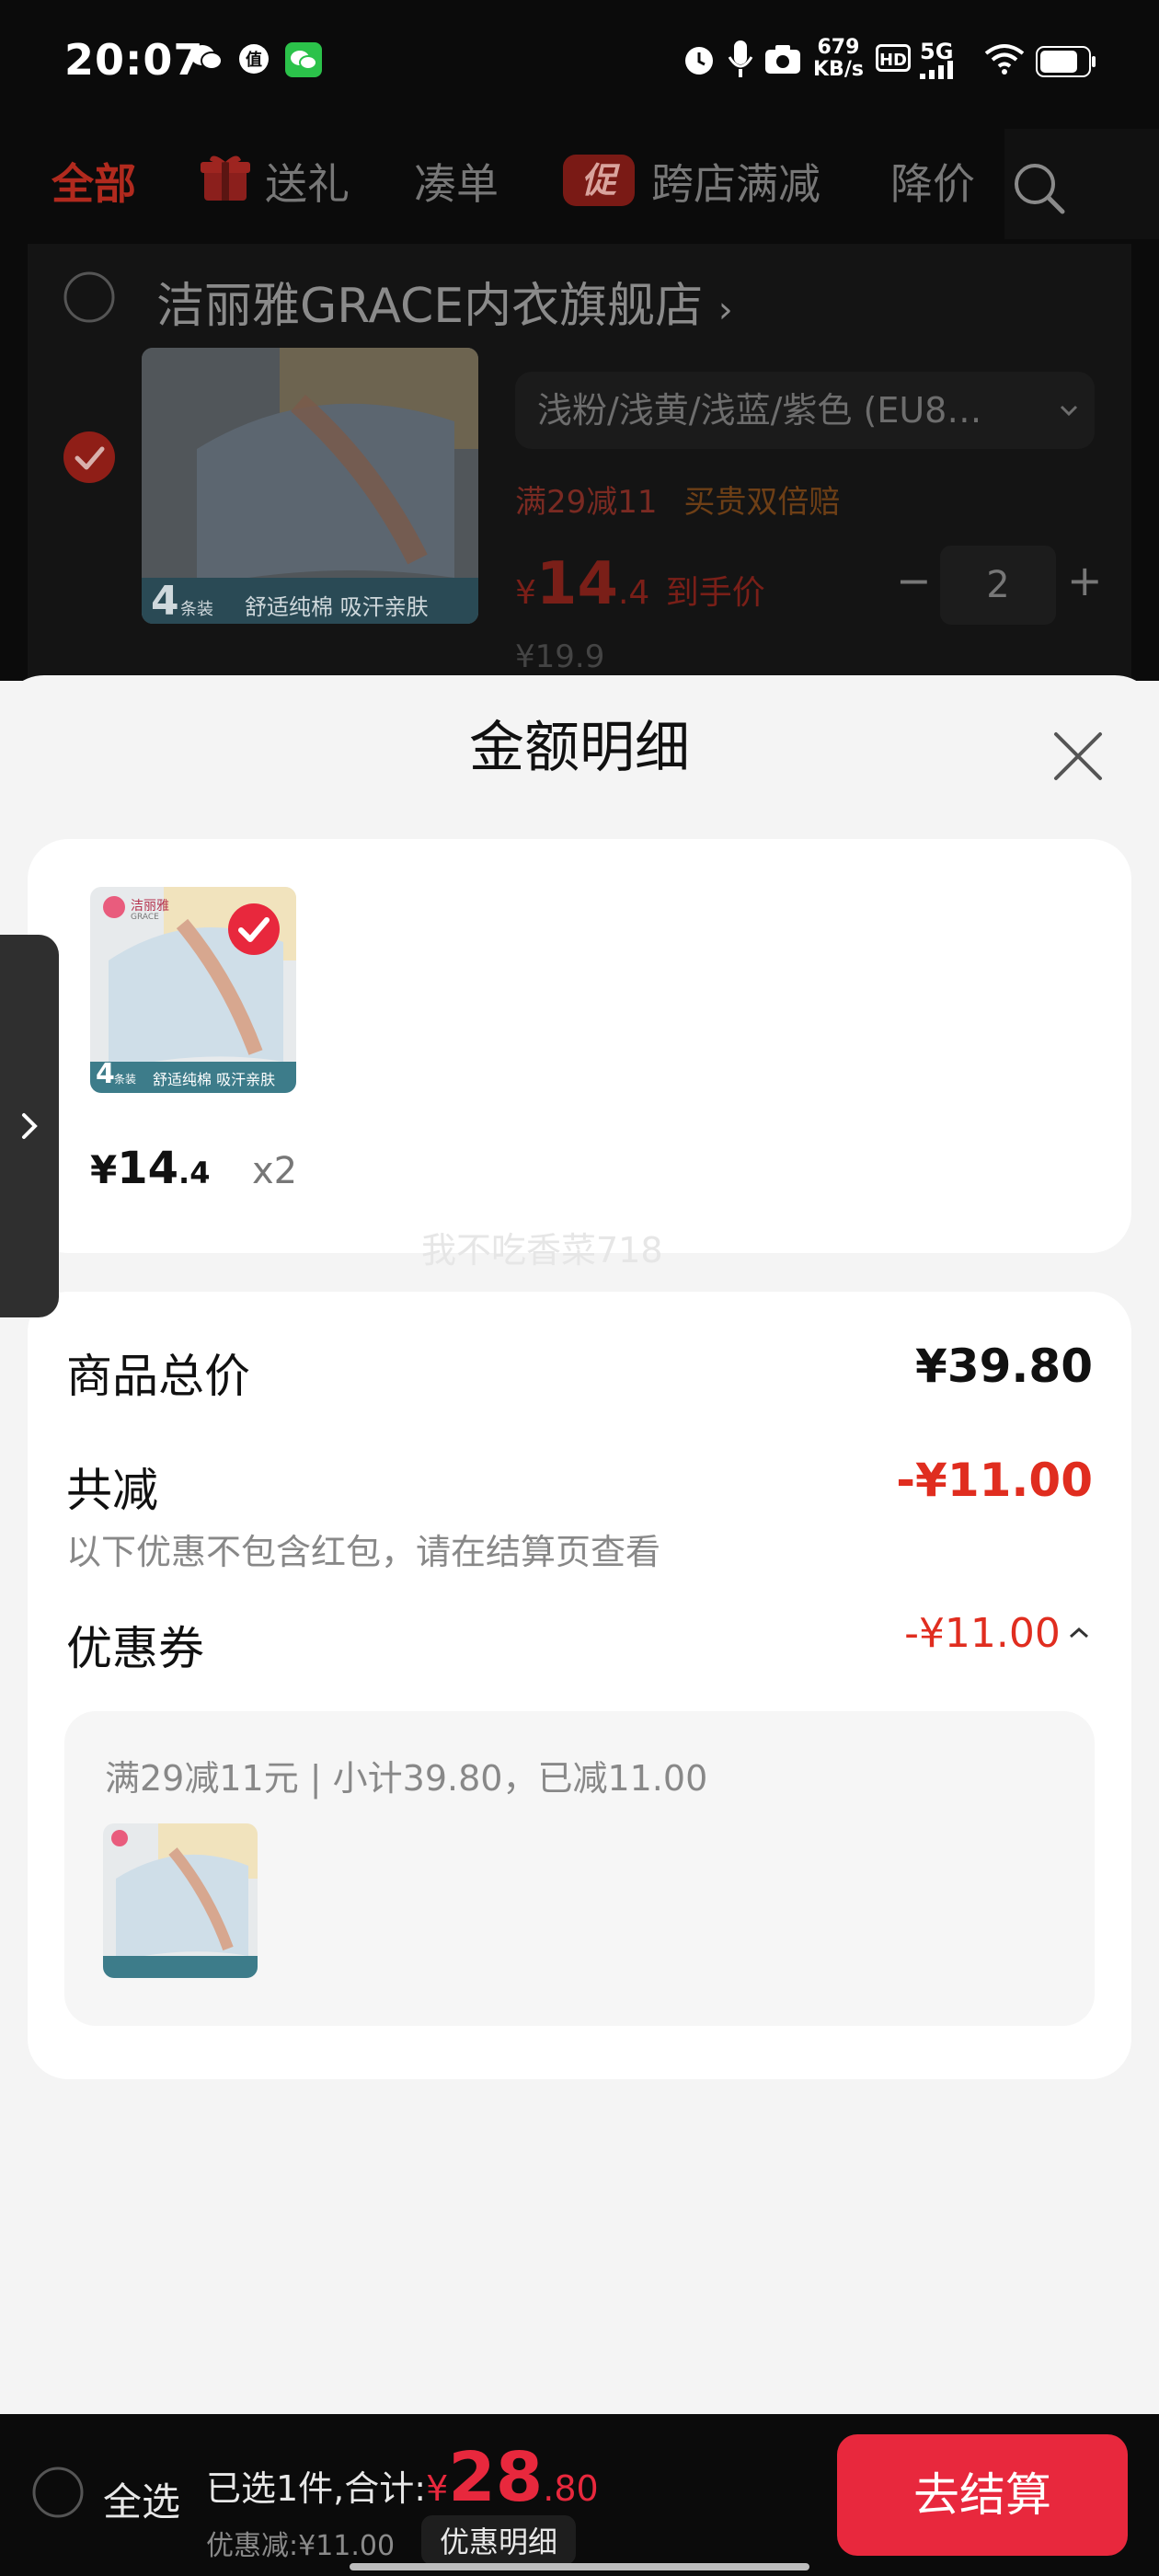  Describe the element at coordinates (1066, 63) in the screenshot. I see `battery-icon` at that location.